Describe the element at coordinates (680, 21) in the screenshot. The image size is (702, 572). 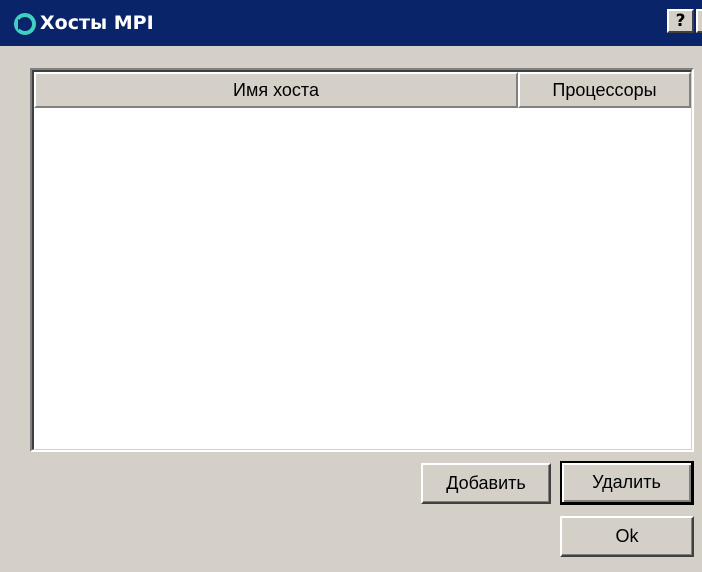
I see `help-button: ?` at that location.